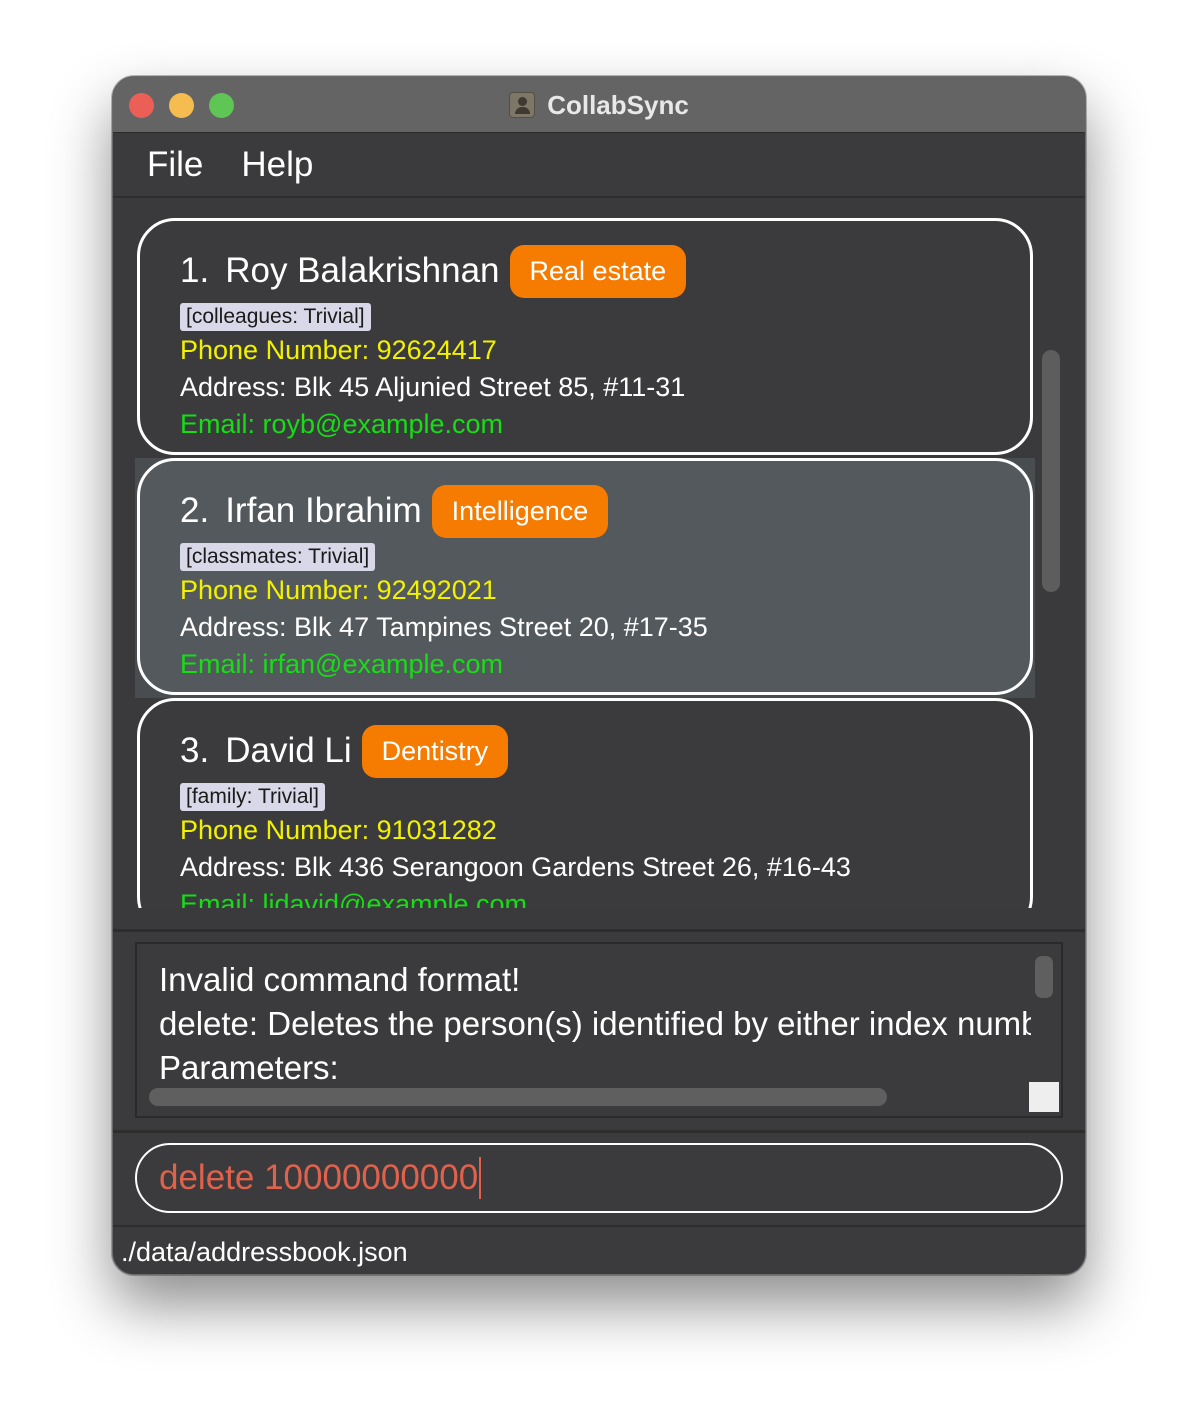 The width and height of the screenshot is (1198, 1424). I want to click on menu-bar: File Help, so click(599, 166).